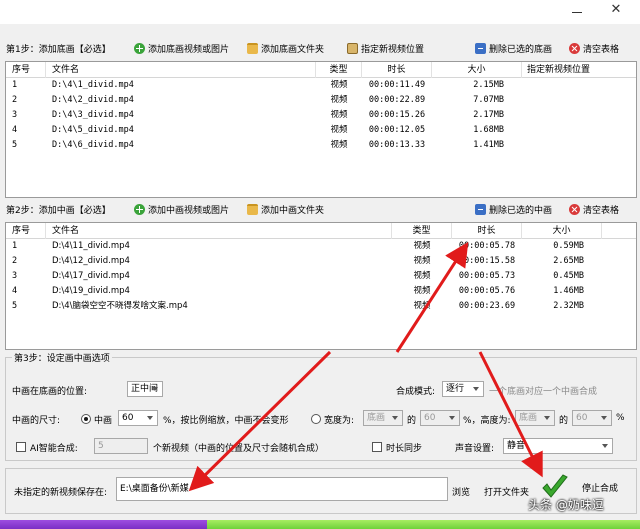  What do you see at coordinates (594, 48) in the screenshot?
I see `clear-table1-button: 清空表格` at bounding box center [594, 48].